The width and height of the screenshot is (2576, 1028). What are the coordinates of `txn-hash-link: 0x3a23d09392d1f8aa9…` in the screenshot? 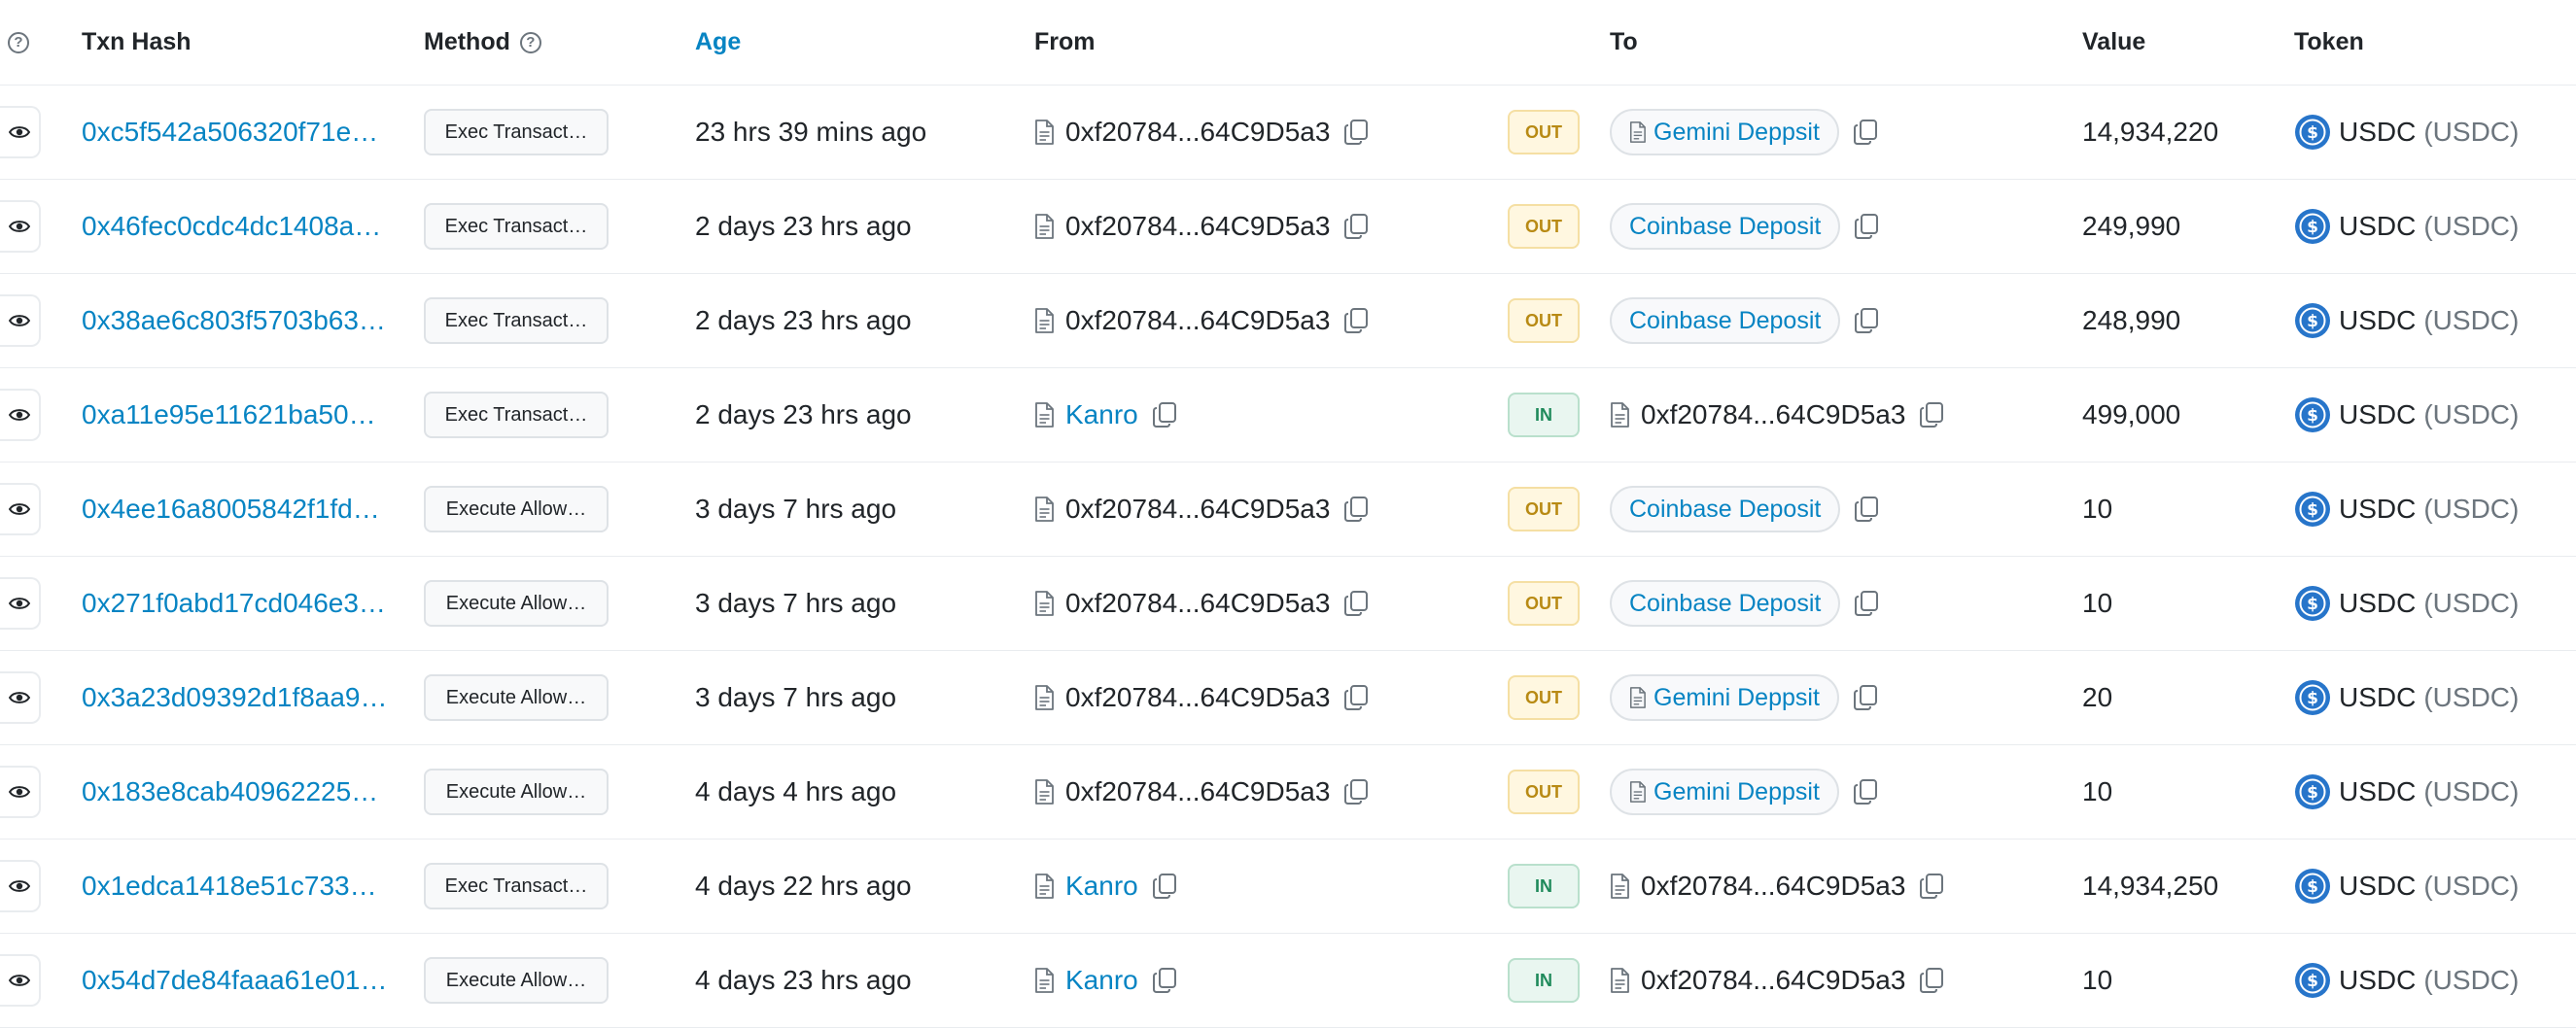 It's located at (235, 697).